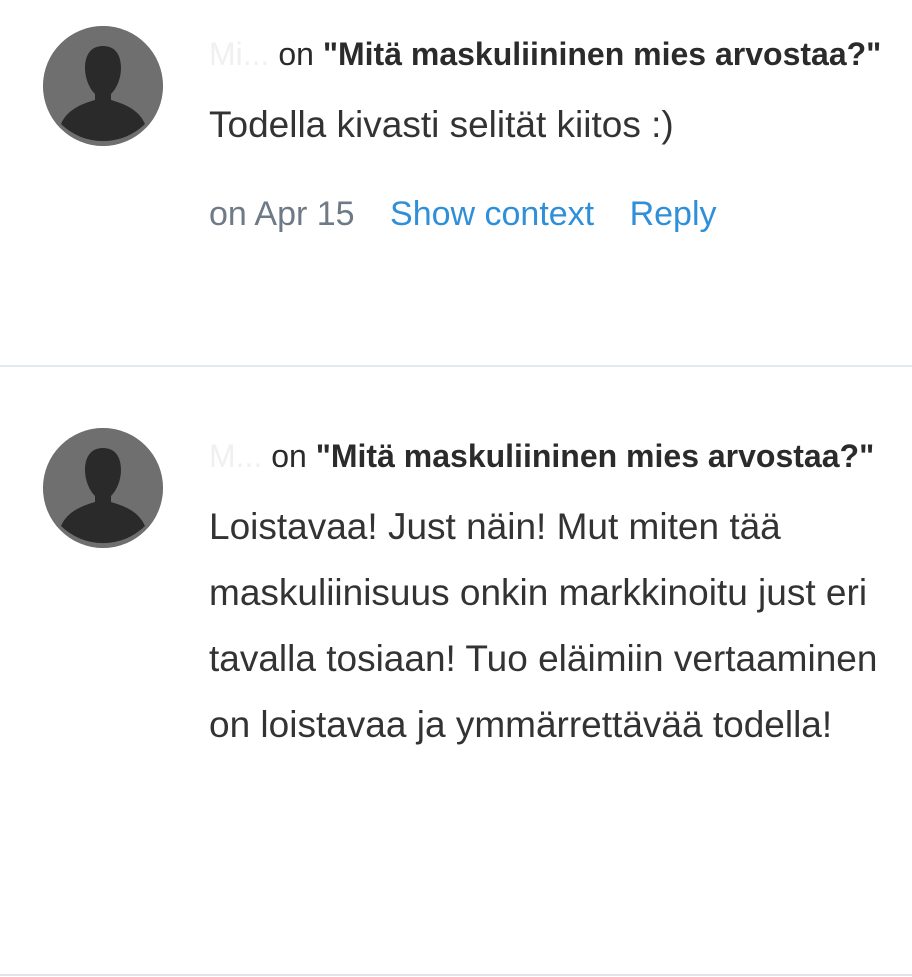  Describe the element at coordinates (282, 214) in the screenshot. I see `comment-date: on Apr 15` at that location.